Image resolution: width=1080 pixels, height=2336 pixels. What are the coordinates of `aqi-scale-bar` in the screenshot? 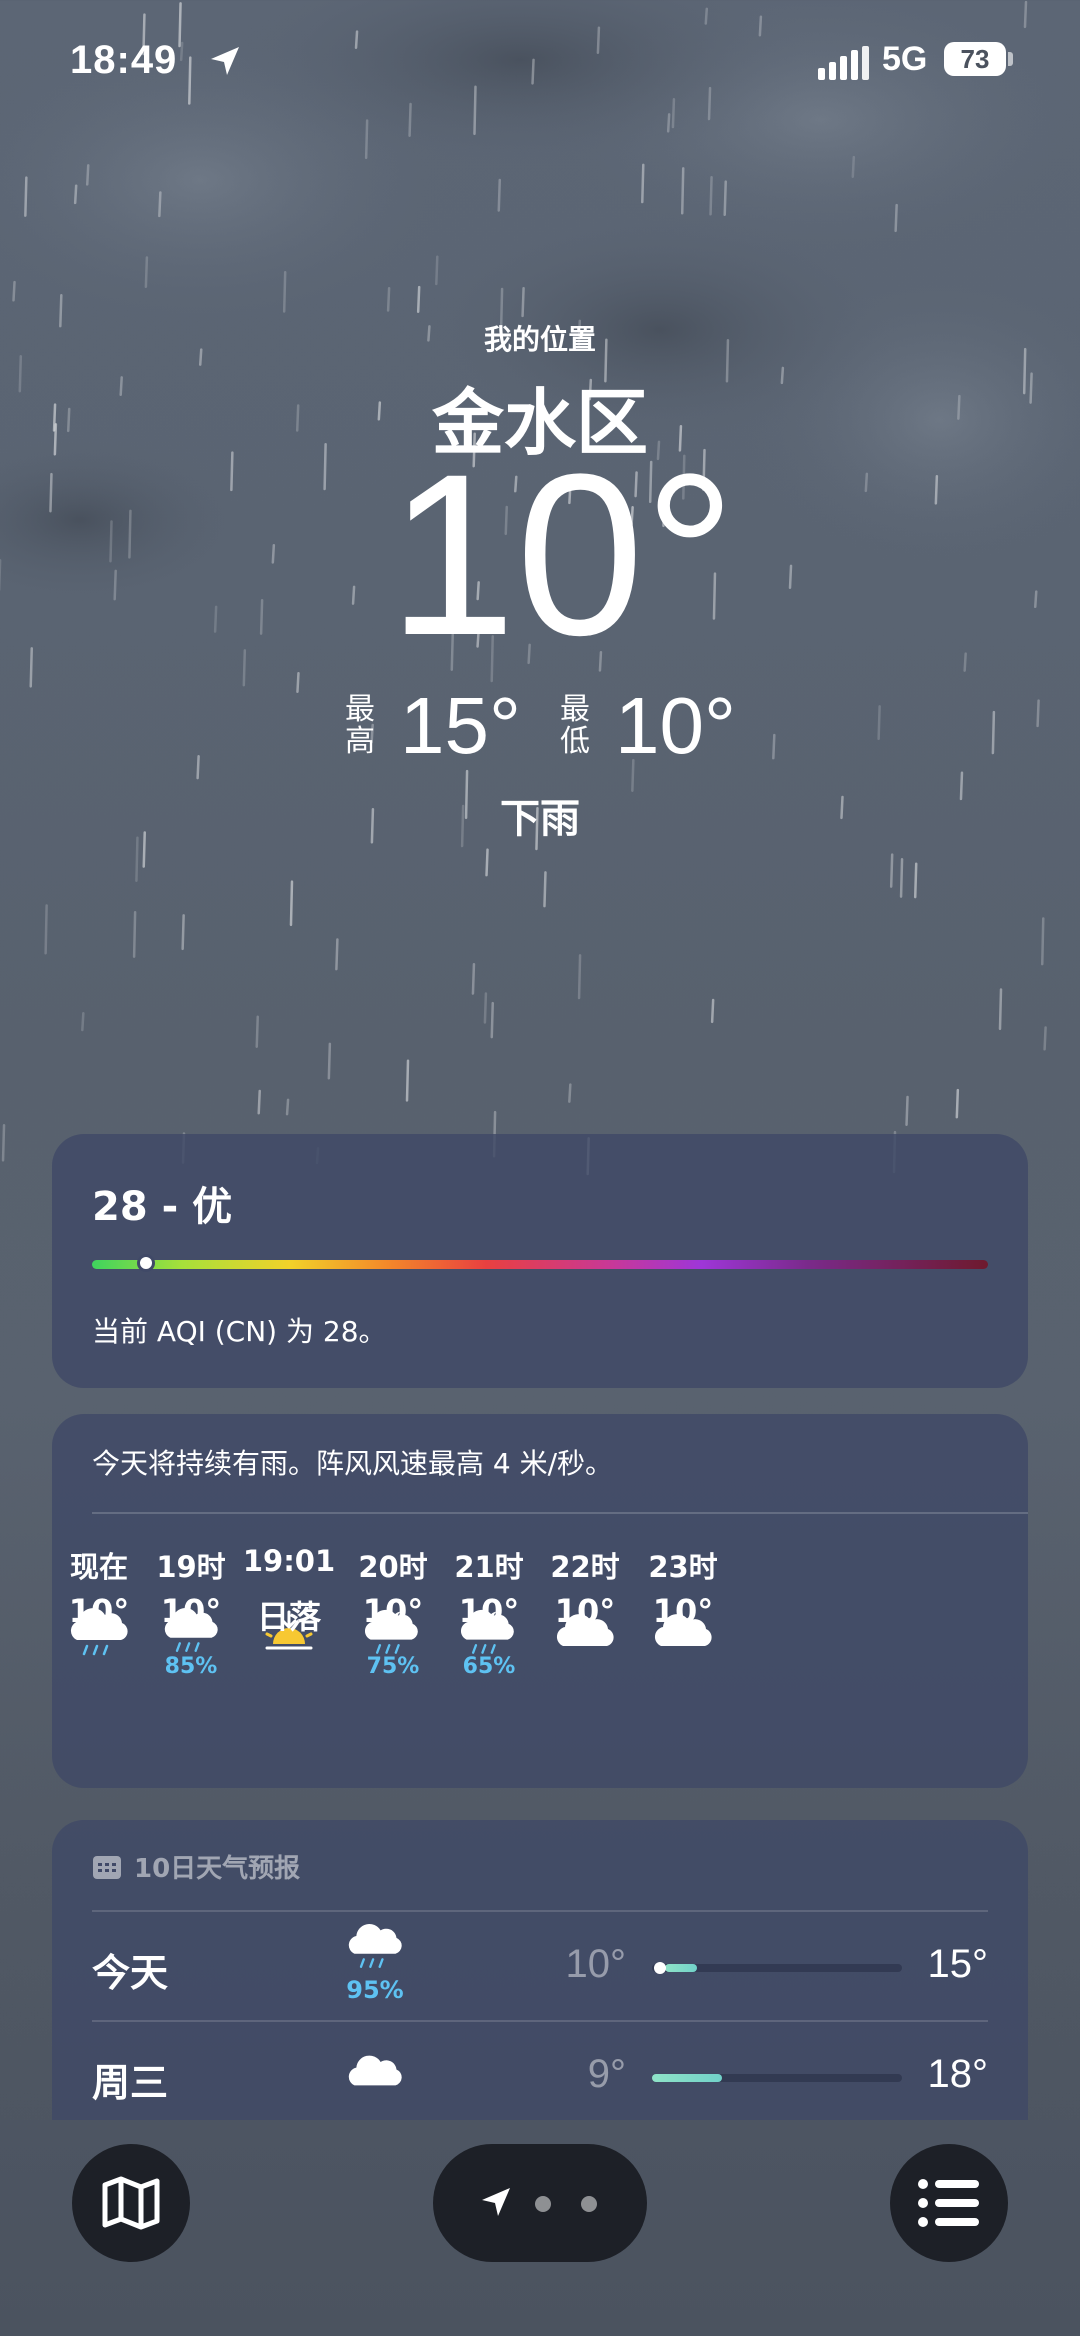 It's located at (540, 1264).